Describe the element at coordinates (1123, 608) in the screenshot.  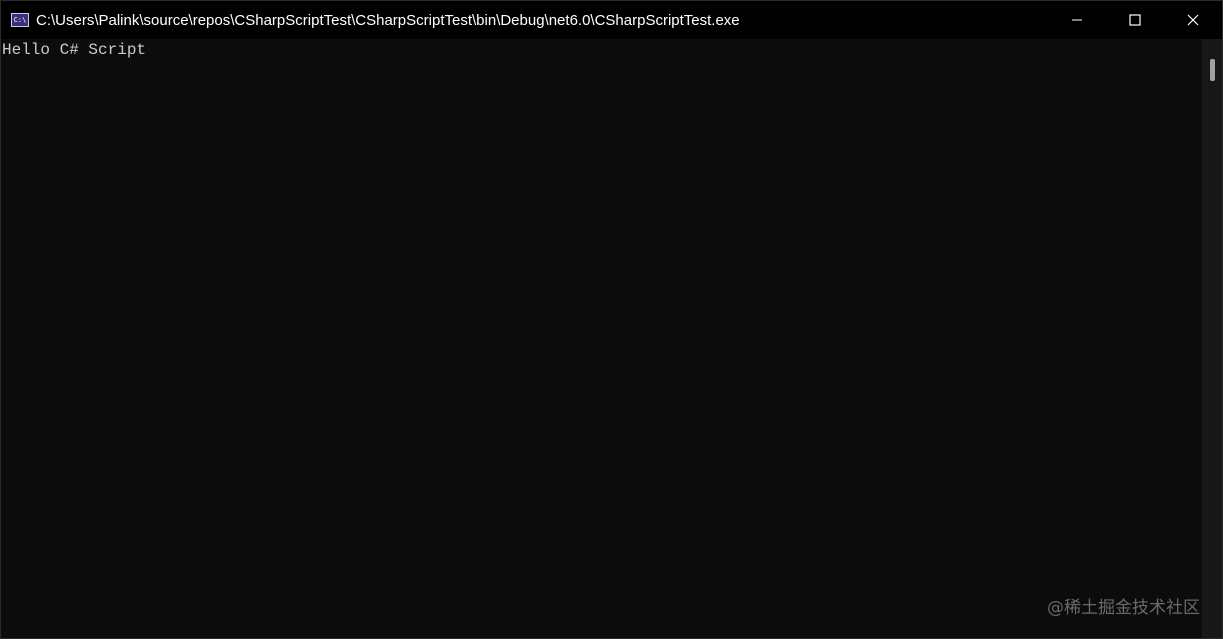
I see `watermark: @稀土掘金技术社区` at that location.